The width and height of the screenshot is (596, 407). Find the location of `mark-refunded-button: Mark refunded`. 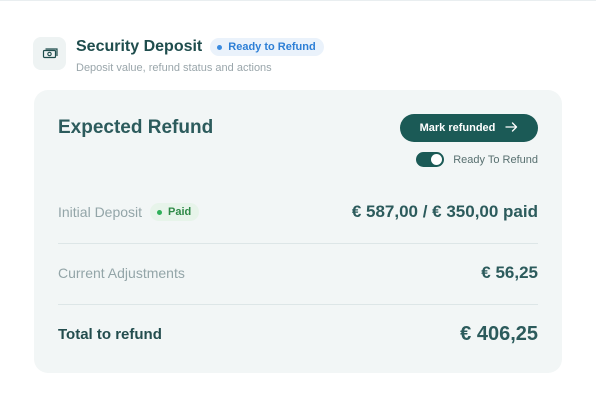

mark-refunded-button: Mark refunded is located at coordinates (469, 128).